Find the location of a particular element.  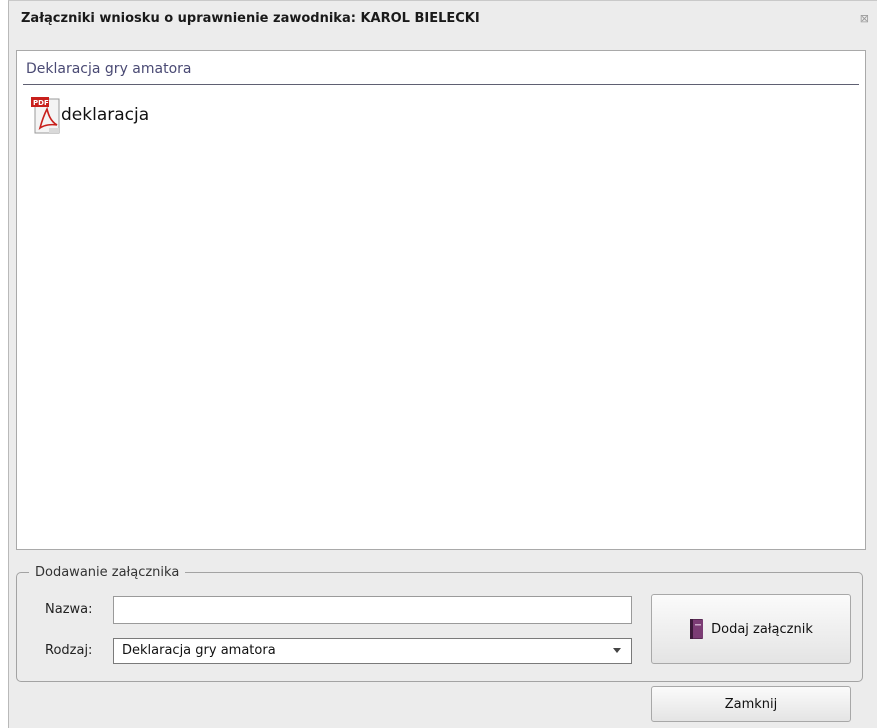

add-attachment-button: Dodaj załącznik is located at coordinates (751, 629).